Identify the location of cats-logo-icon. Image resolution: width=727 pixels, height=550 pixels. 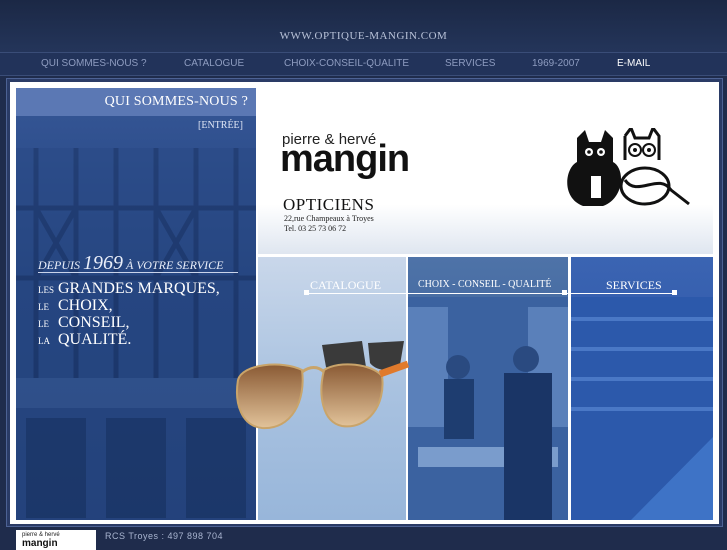
(628, 167).